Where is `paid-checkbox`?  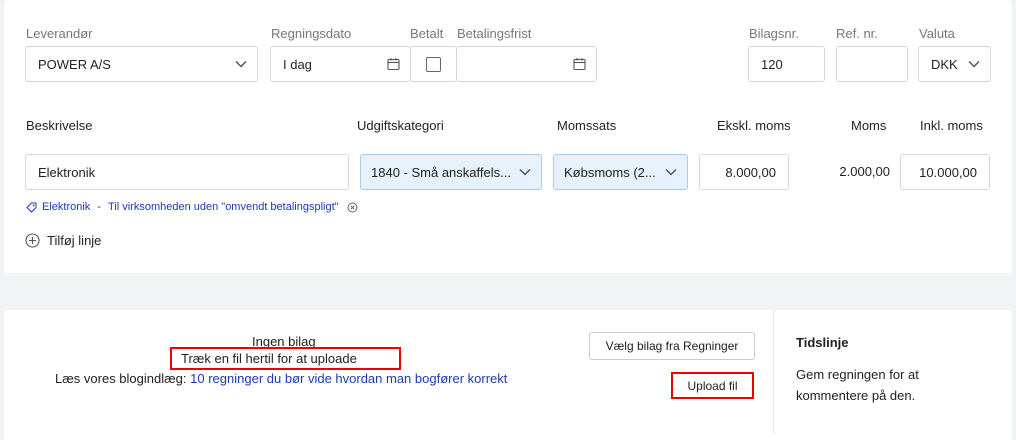 paid-checkbox is located at coordinates (433, 64).